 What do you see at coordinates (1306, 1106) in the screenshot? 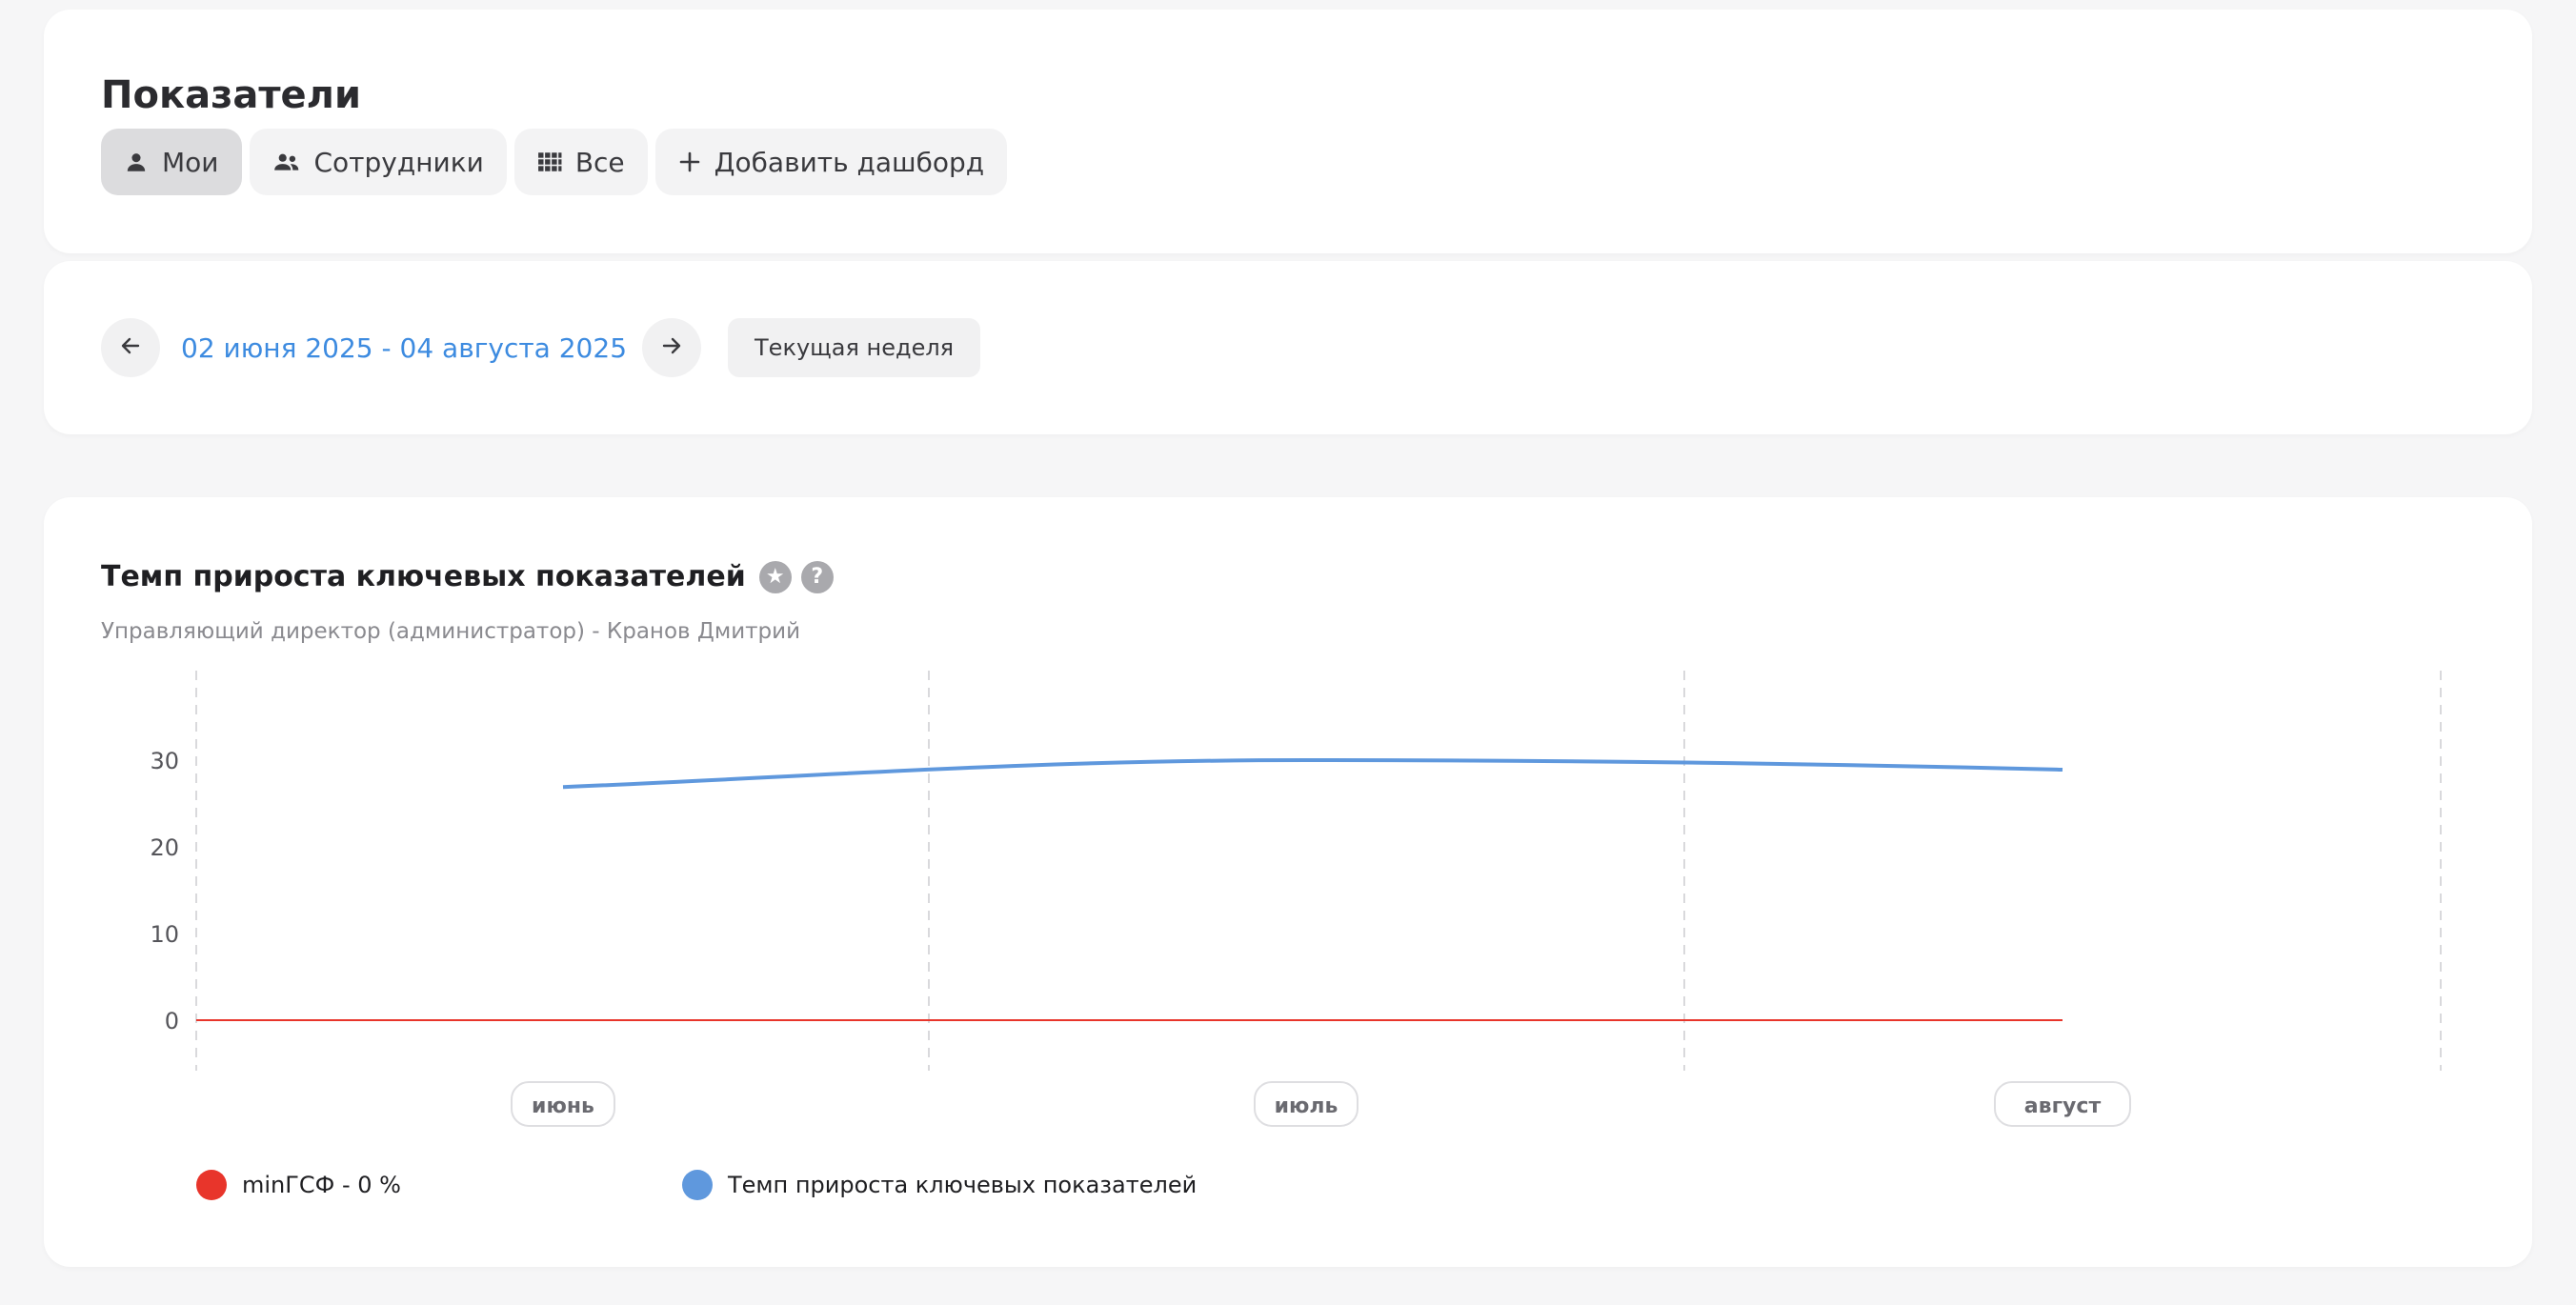
I see `x-tick-label: июль` at bounding box center [1306, 1106].